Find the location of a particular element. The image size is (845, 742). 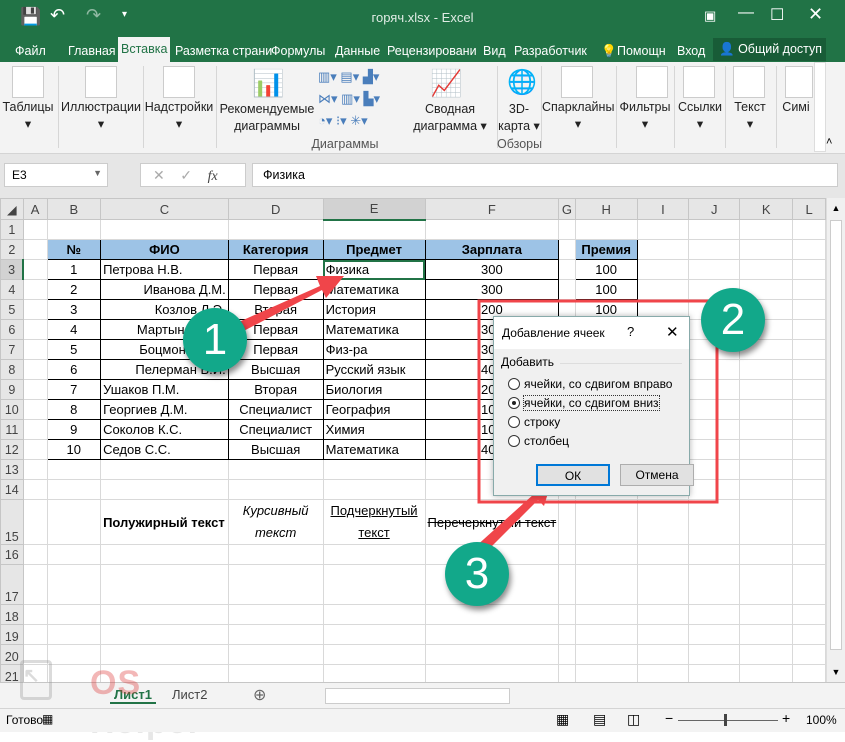

help-button: ? is located at coordinates (630, 331).